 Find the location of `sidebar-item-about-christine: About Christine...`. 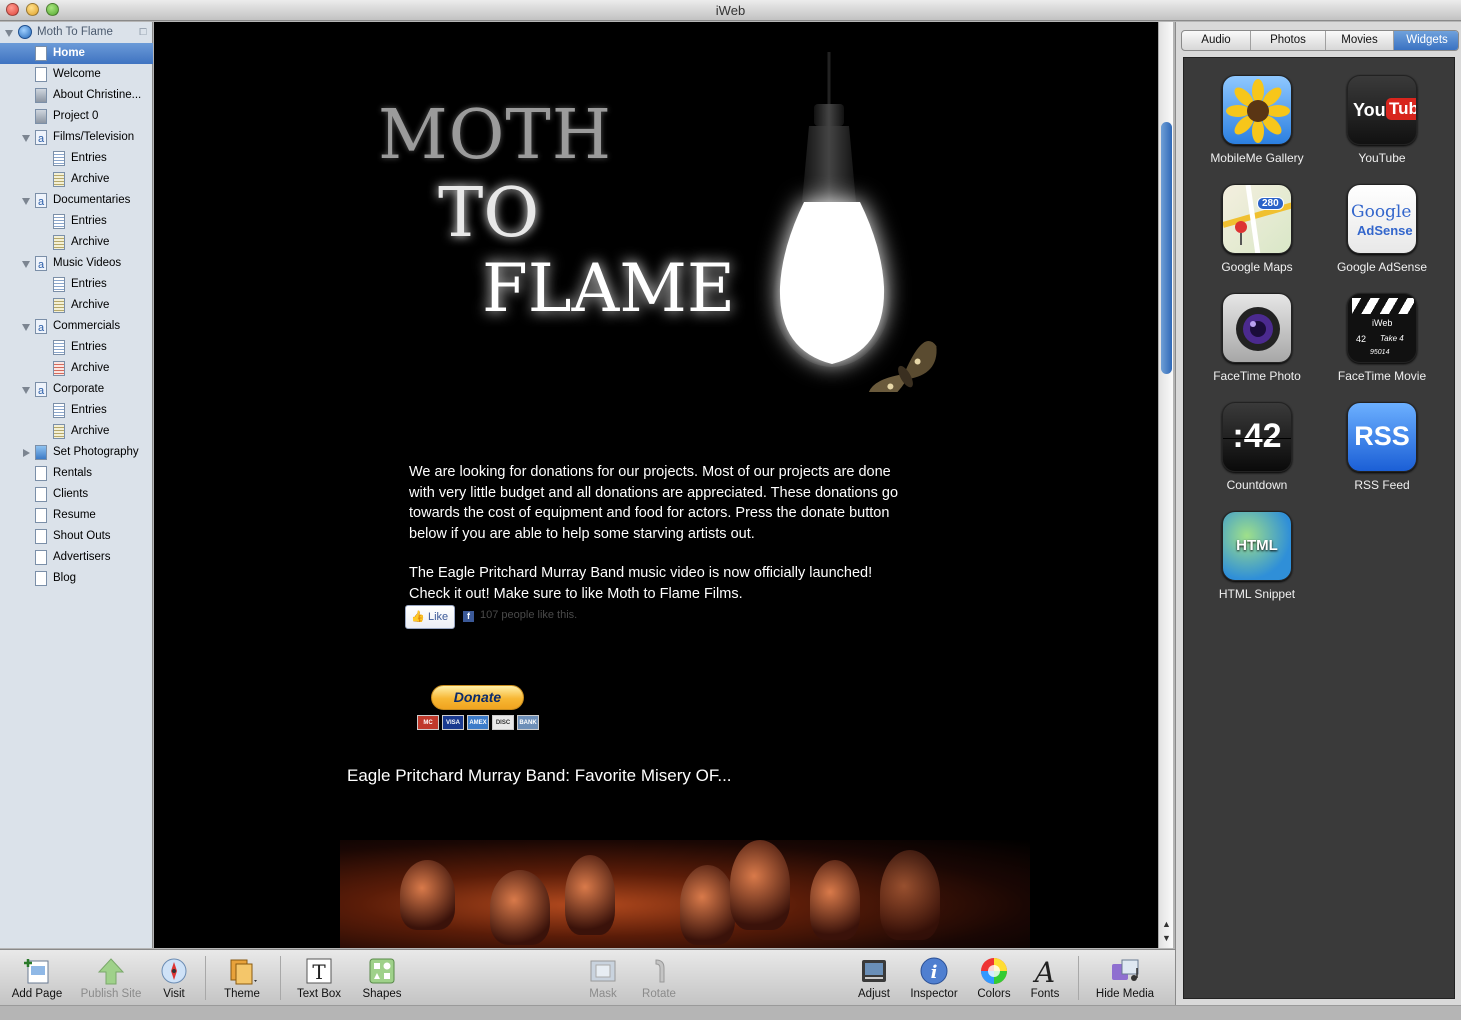

sidebar-item-about-christine: About Christine... is located at coordinates (76, 95).